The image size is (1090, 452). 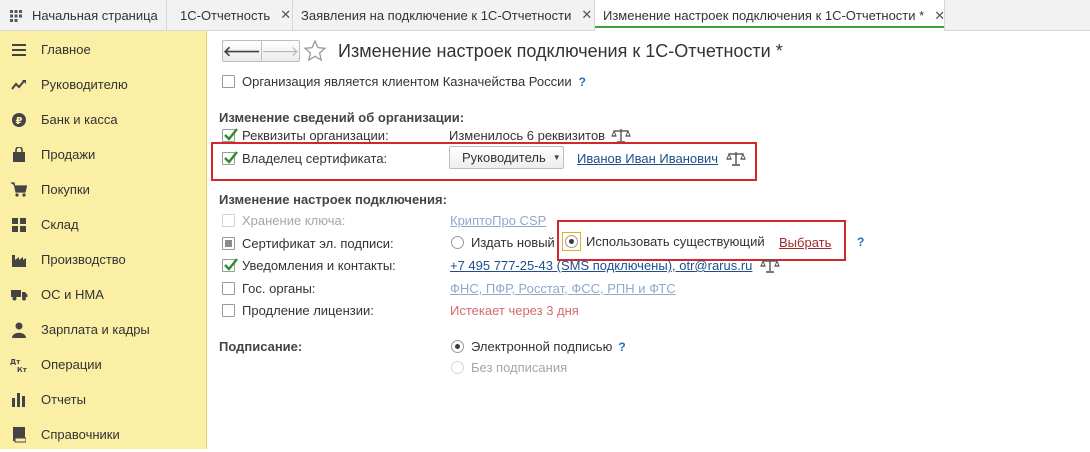 What do you see at coordinates (230, 135) in the screenshot?
I see `requisites-checkbox` at bounding box center [230, 135].